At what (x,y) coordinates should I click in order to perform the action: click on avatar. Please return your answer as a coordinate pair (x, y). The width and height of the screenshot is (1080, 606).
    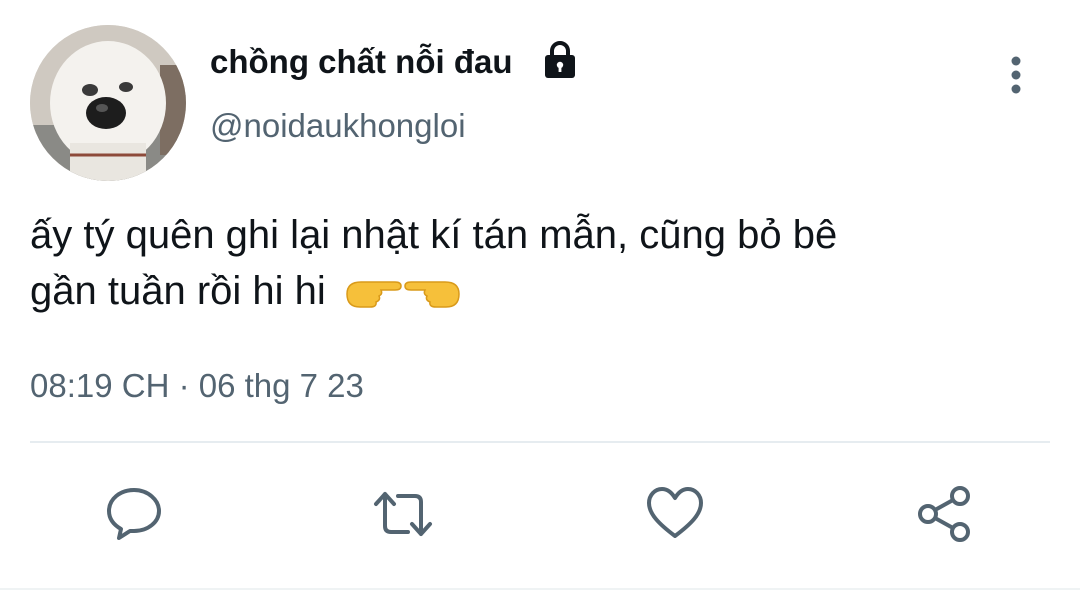
    Looking at the image, I should click on (108, 103).